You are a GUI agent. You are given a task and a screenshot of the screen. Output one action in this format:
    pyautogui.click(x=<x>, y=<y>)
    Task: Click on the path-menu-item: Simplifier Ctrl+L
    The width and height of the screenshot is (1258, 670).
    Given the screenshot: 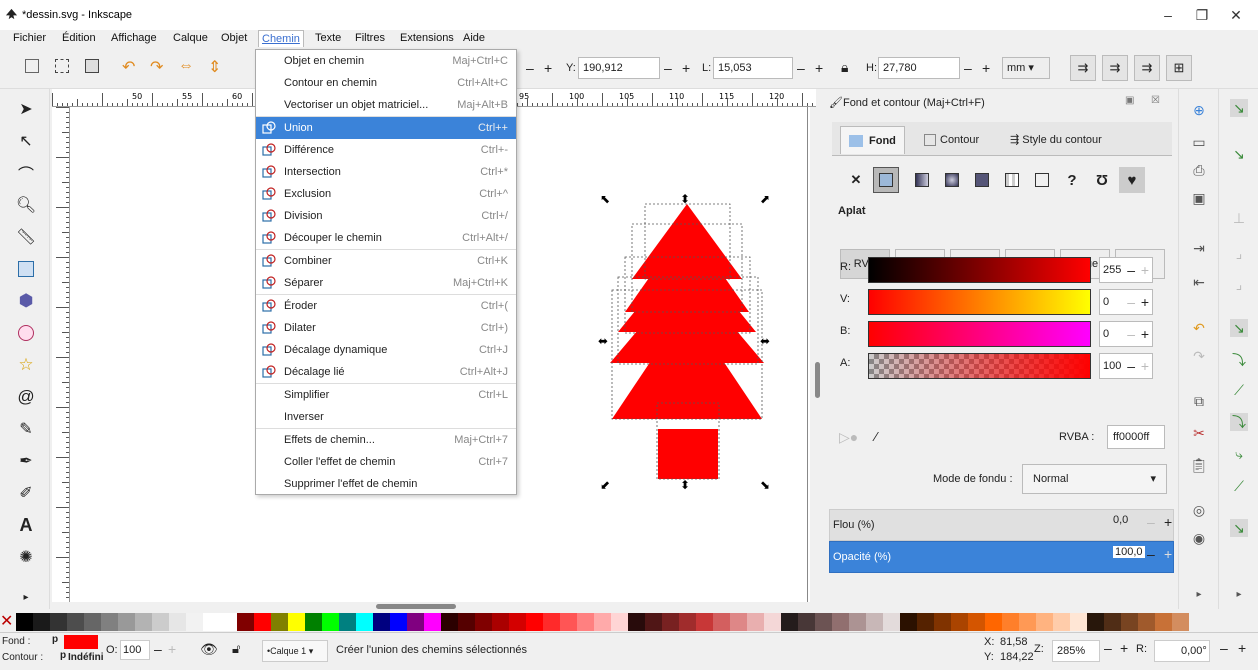 What is the action you would take?
    pyautogui.click(x=386, y=395)
    